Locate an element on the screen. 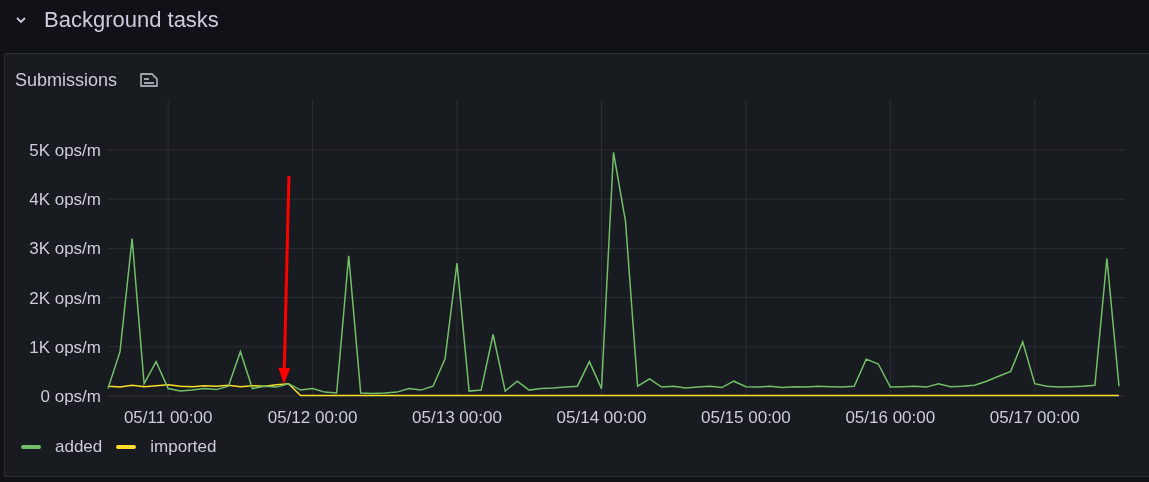  axis-tick-label: 5K ops/m is located at coordinates (65, 150).